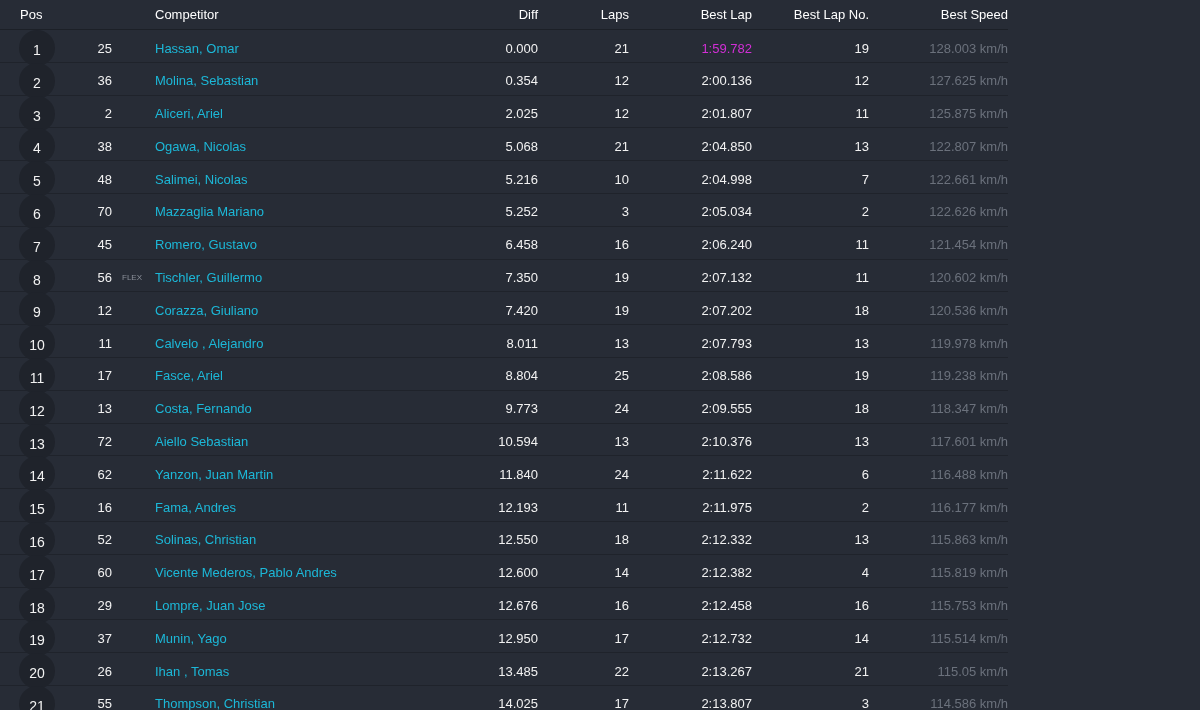 The image size is (1200, 710). Describe the element at coordinates (37, 697) in the screenshot. I see `position-badge: 21` at that location.